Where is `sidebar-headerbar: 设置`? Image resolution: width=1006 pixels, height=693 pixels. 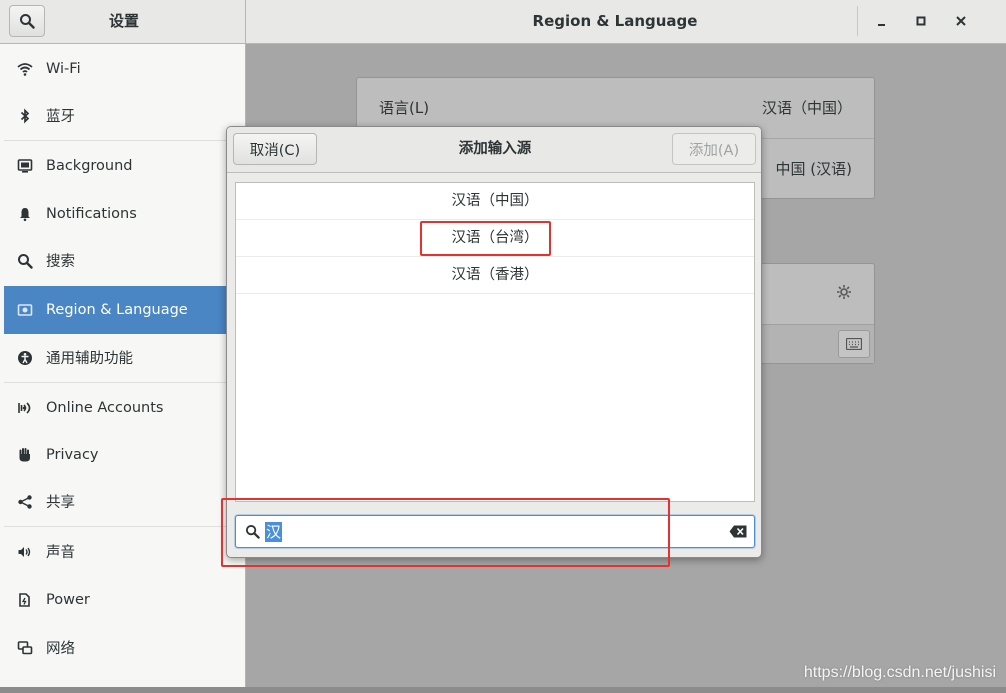 sidebar-headerbar: 设置 is located at coordinates (123, 22).